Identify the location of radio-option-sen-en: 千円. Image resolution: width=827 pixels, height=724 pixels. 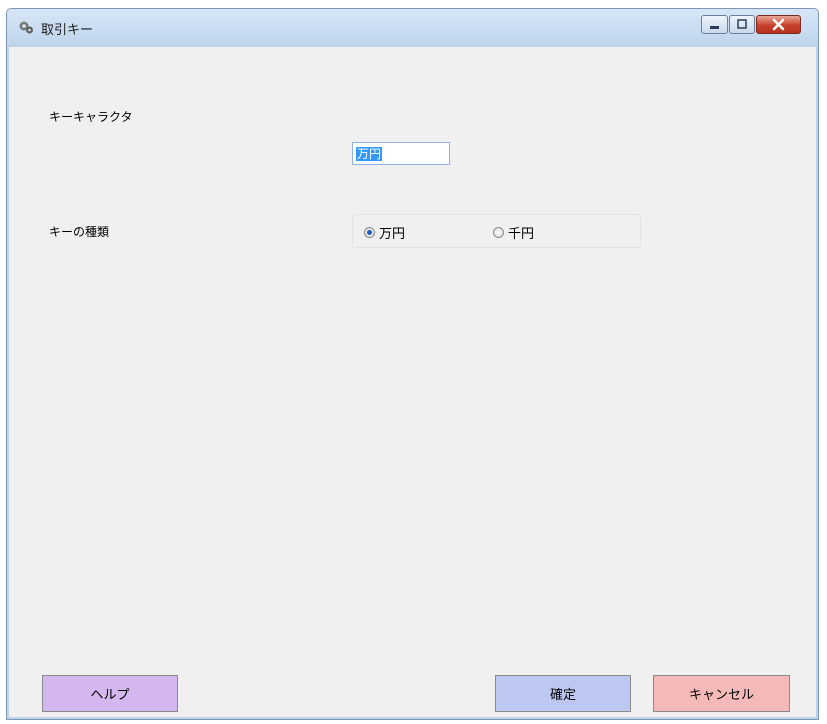
(514, 233).